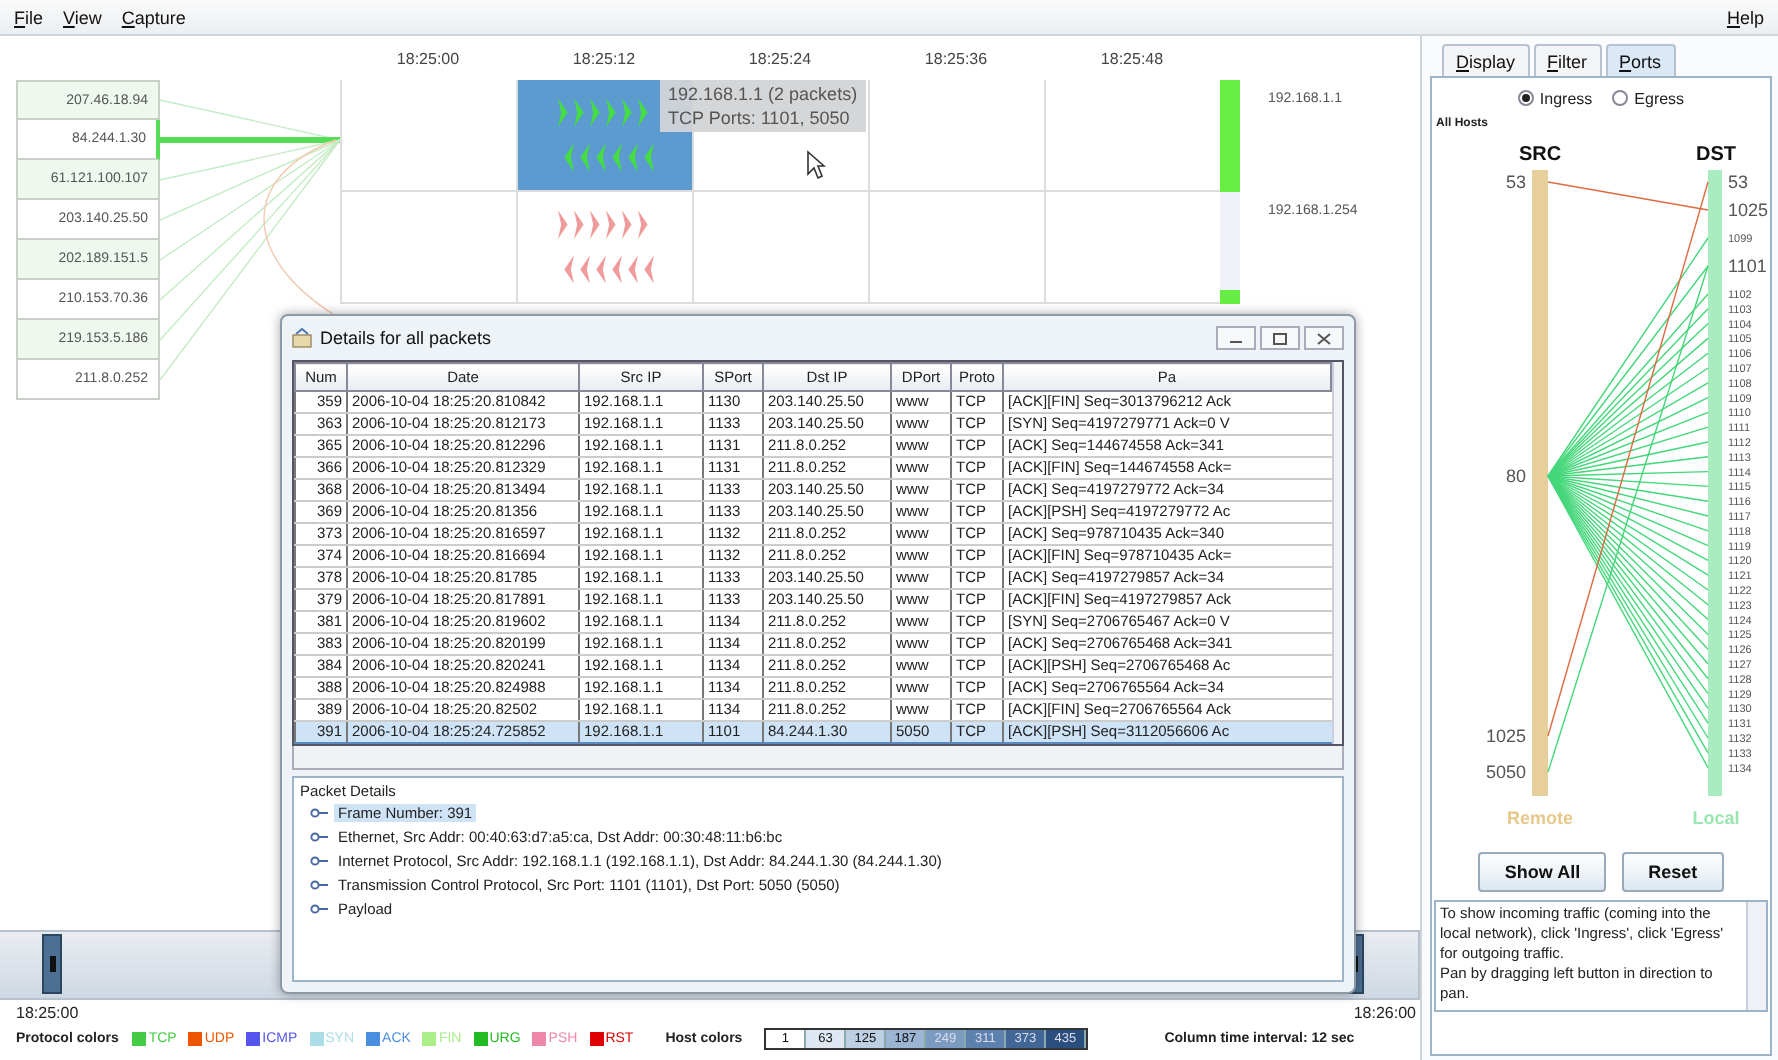 The height and width of the screenshot is (1060, 1778). I want to click on range-start-time: 18:25:00, so click(47, 1013).